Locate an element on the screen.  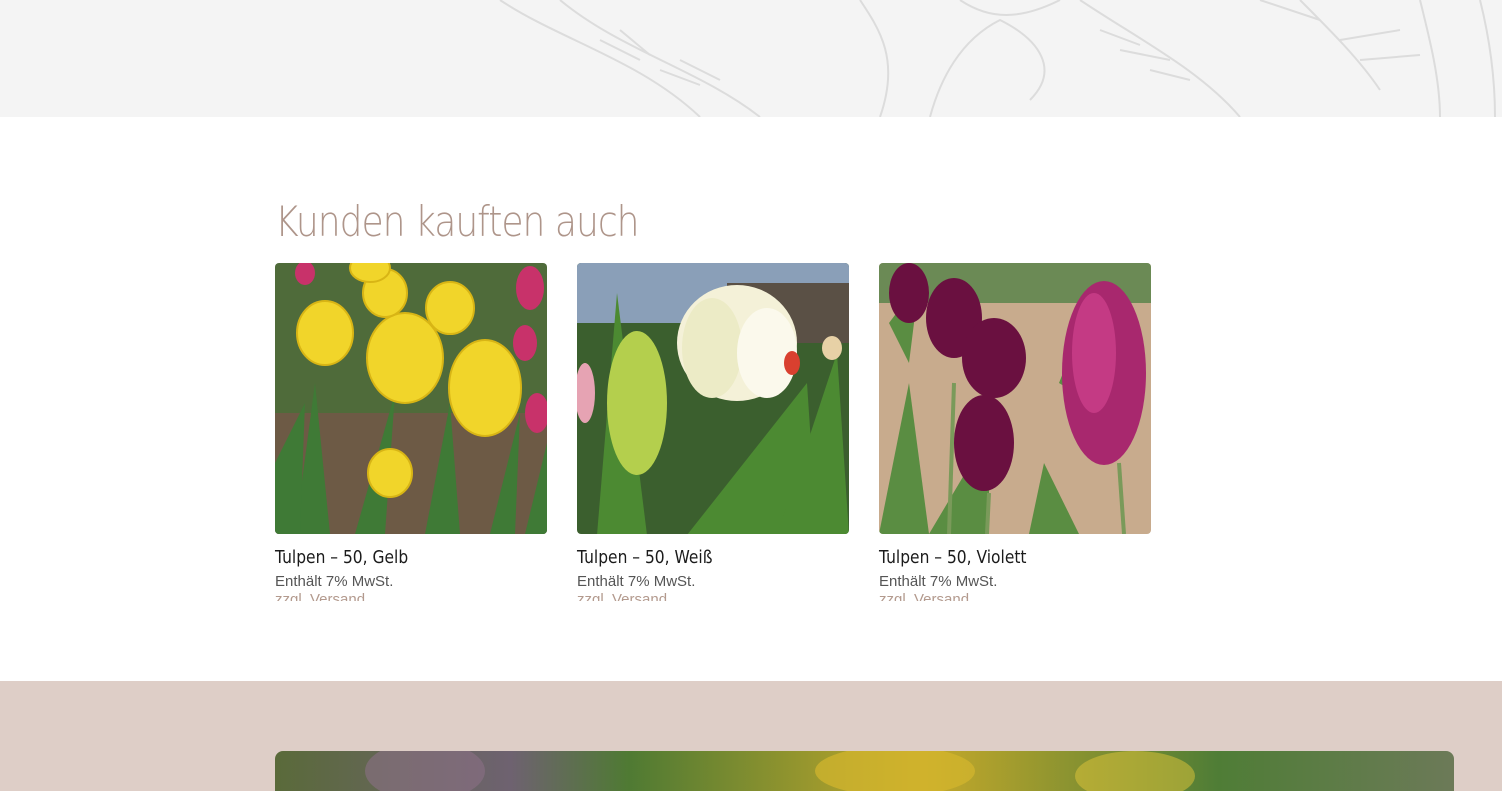
product-image-white-tulip is located at coordinates (713, 398).